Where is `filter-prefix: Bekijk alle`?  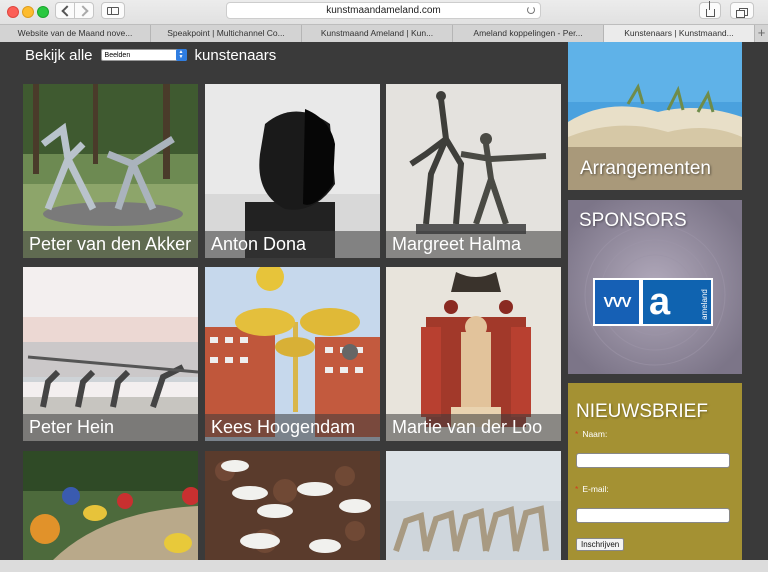
filter-prefix: Bekijk alle is located at coordinates (59, 55).